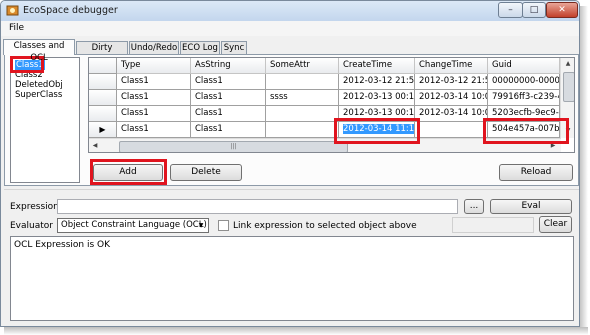 Image resolution: width=590 pixels, height=335 pixels. What do you see at coordinates (531, 206) in the screenshot?
I see `eval-button: Eval` at bounding box center [531, 206].